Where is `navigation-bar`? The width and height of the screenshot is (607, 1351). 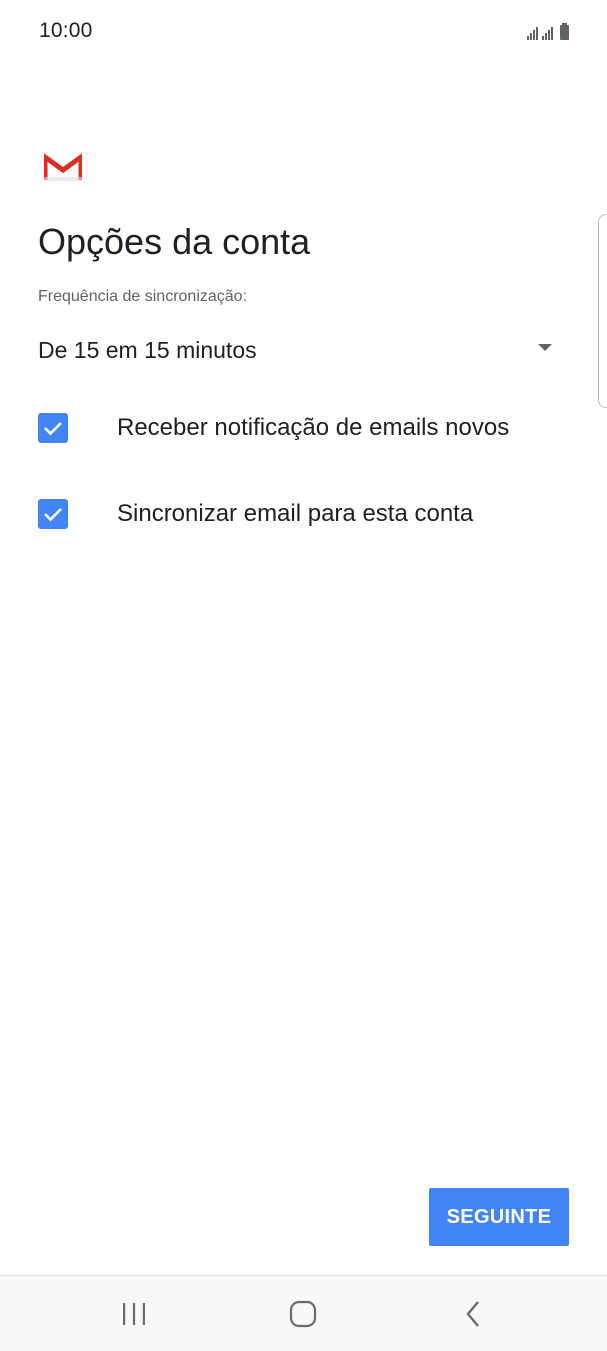
navigation-bar is located at coordinates (303, 1313).